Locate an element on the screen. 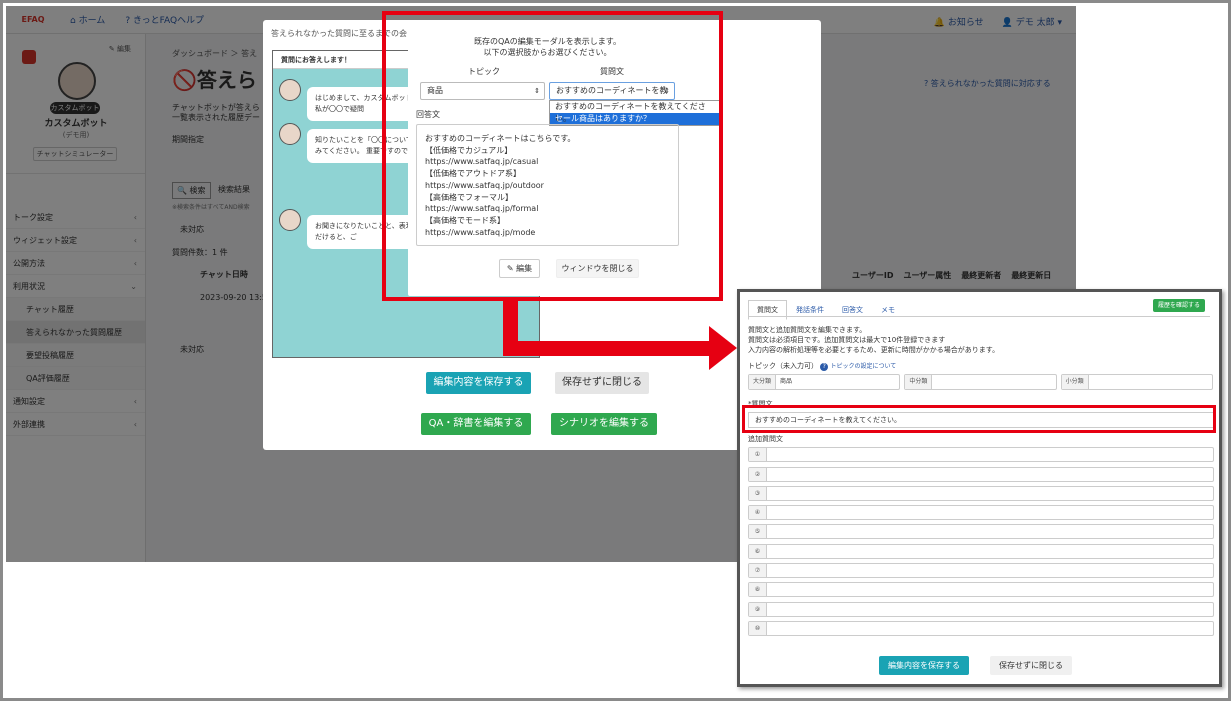 Image resolution: width=1231 pixels, height=701 pixels. tab-condition: 発話条件 is located at coordinates (810, 310).